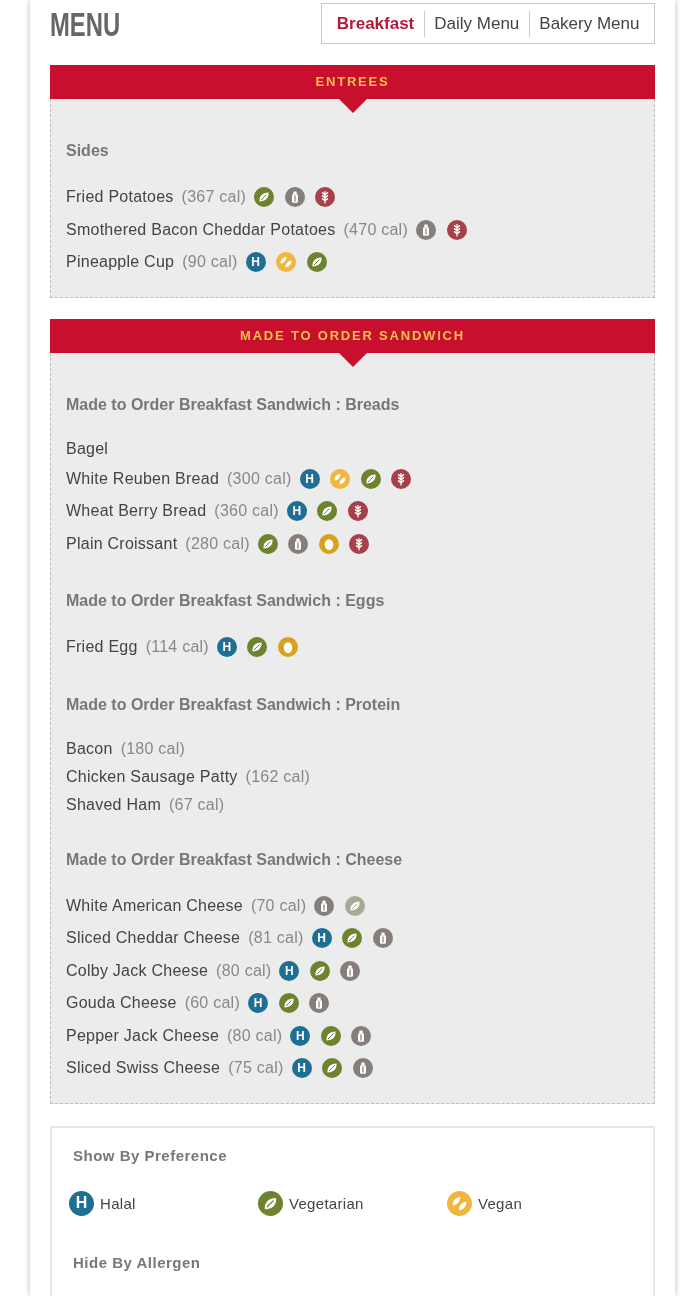 The width and height of the screenshot is (685, 1296). I want to click on menu-item-name: Sliced Swiss Cheese, so click(143, 1068).